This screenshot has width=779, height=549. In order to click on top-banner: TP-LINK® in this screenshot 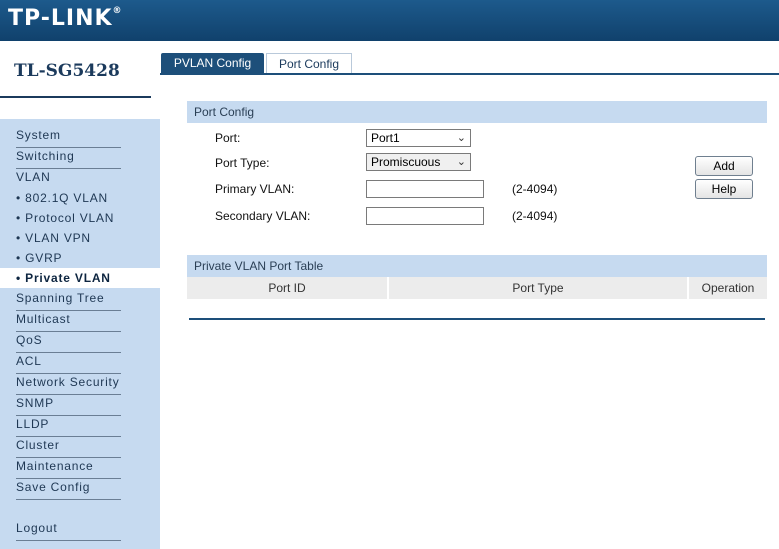, I will do `click(389, 20)`.